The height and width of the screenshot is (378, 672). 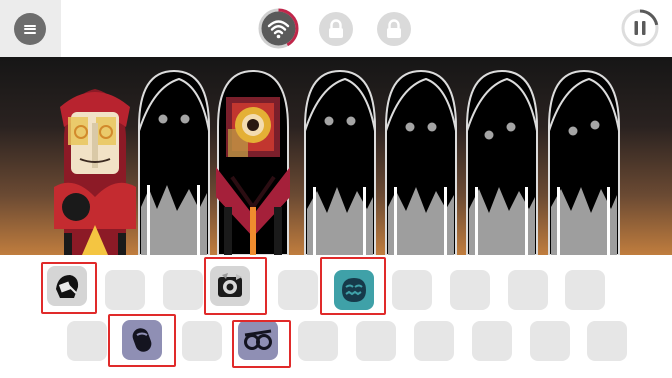 I want to click on wifi-icon, so click(x=278, y=28).